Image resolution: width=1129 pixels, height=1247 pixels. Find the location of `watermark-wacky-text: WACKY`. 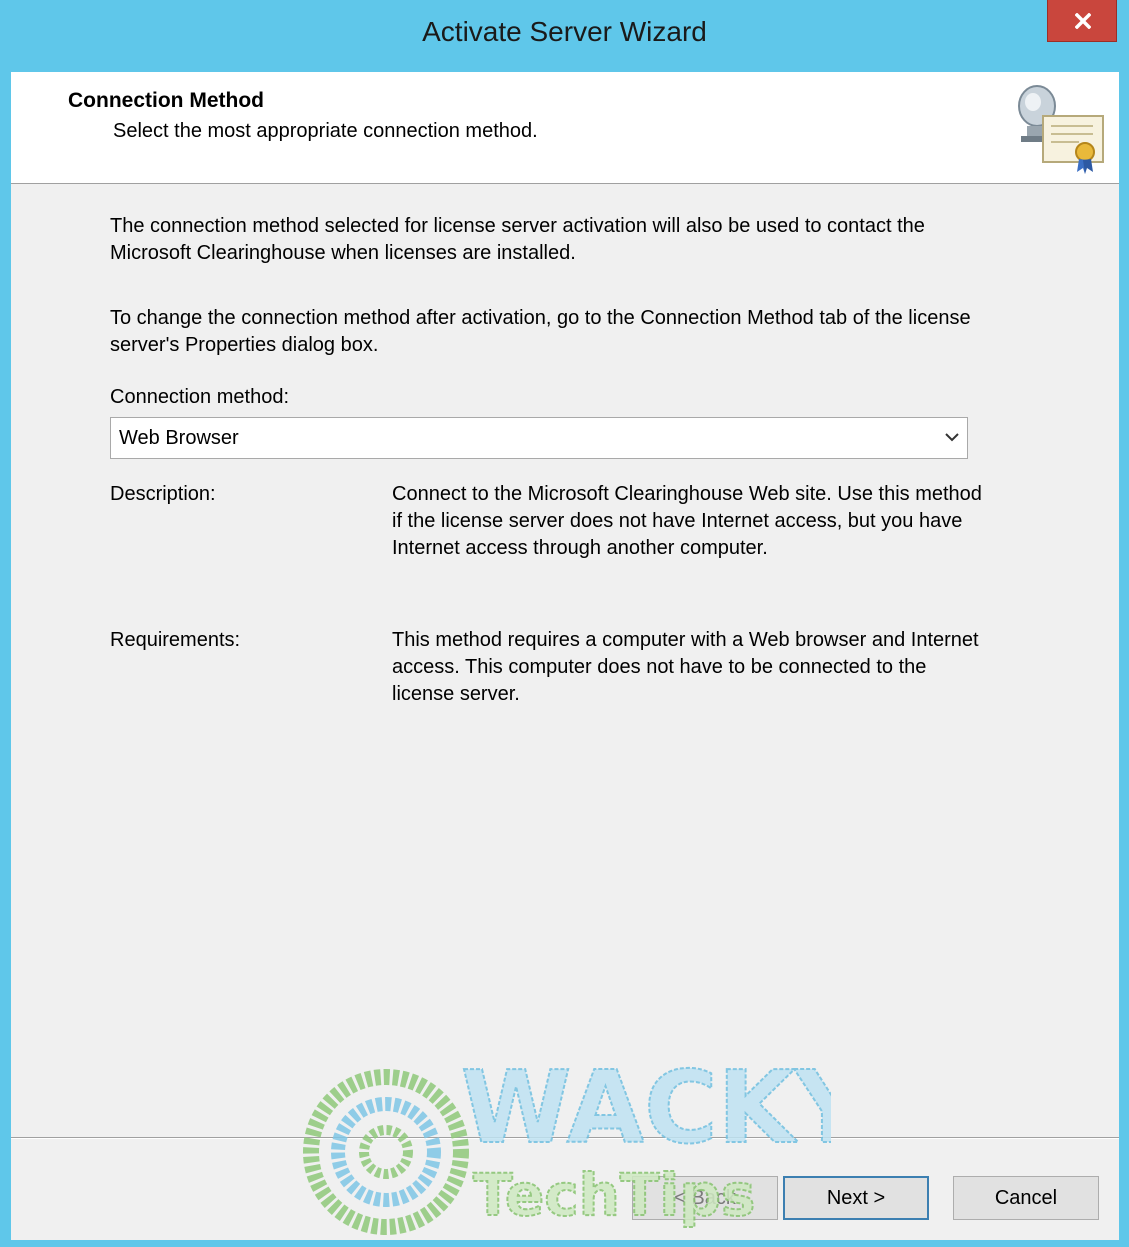

watermark-wacky-text: WACKY is located at coordinates (646, 1107).